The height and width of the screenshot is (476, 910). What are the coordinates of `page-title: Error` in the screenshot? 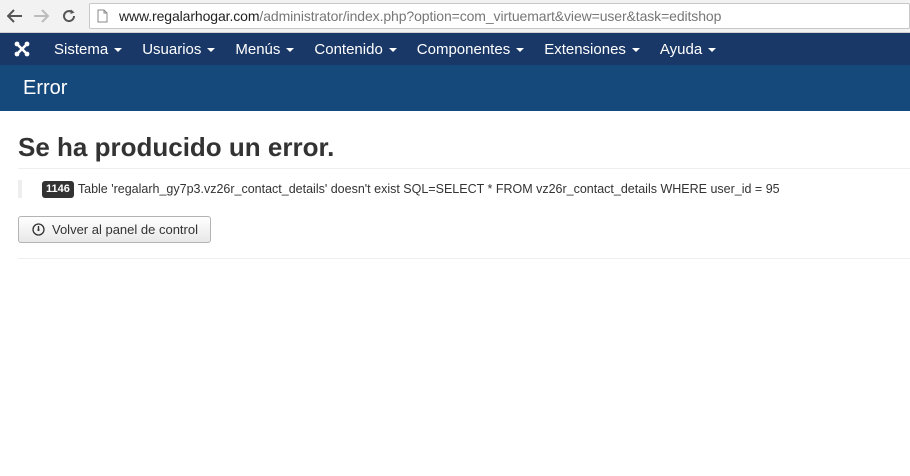 It's located at (45, 87).